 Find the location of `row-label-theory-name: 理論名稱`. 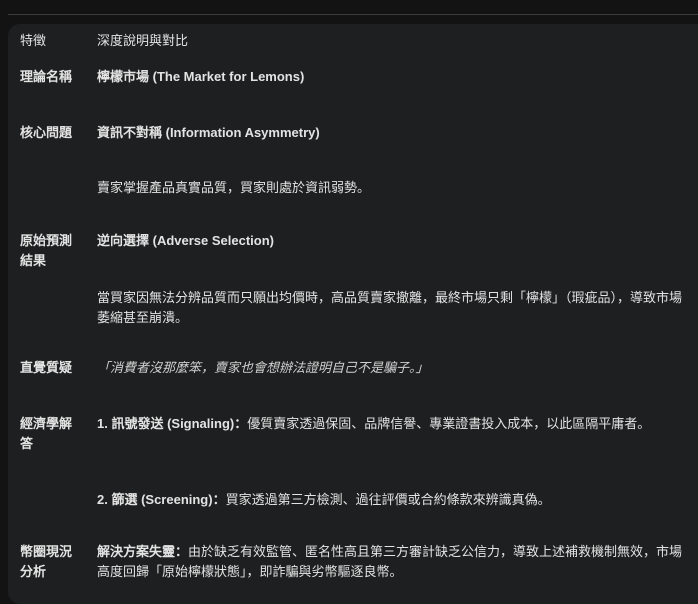

row-label-theory-name: 理論名稱 is located at coordinates (46, 76).